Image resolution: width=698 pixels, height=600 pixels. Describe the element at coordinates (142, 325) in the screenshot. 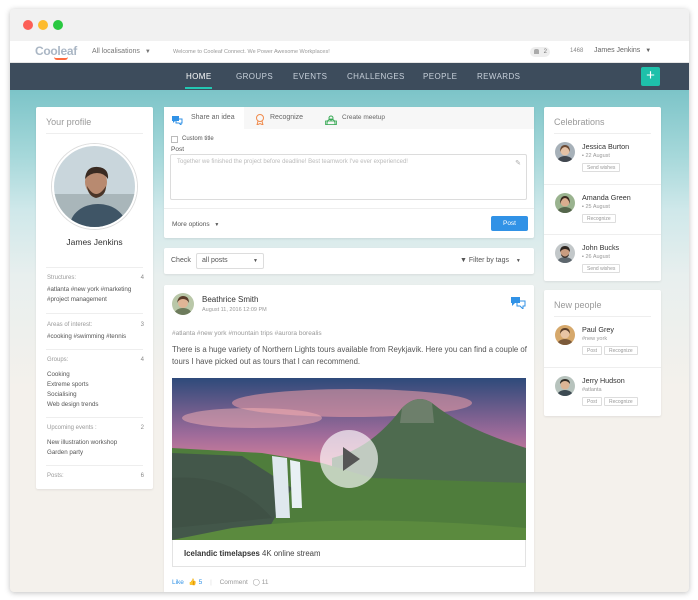

I see `interests-count: 3` at that location.